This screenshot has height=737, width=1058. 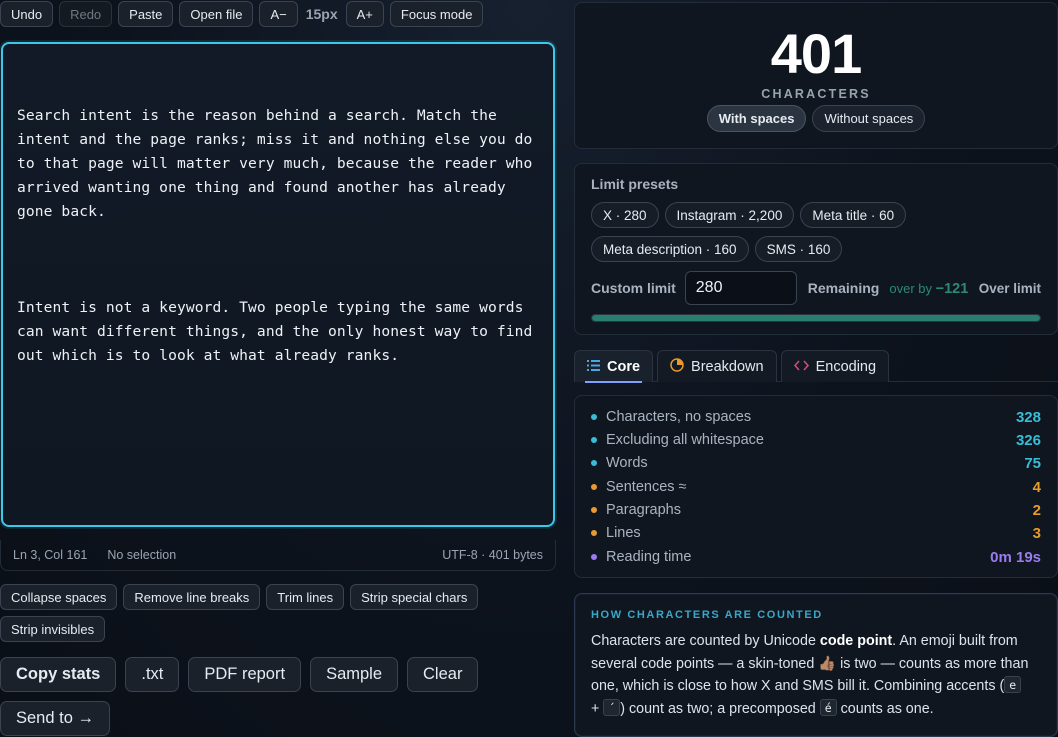 I want to click on stat-value: 4, so click(x=1036, y=487).